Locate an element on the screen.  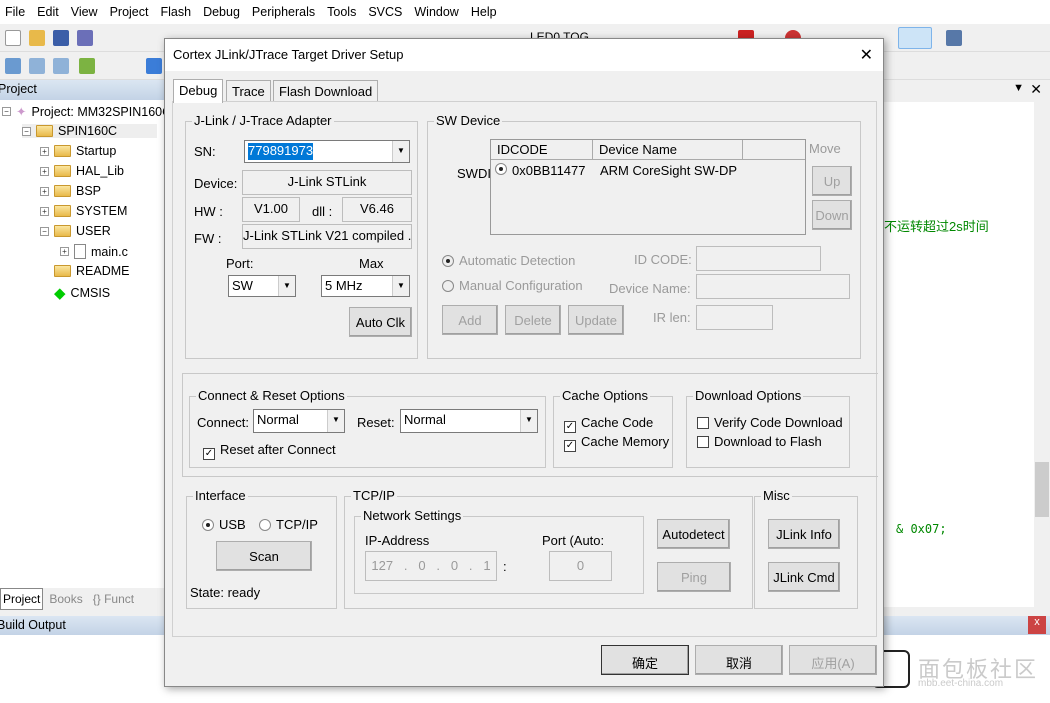
window-layout-icon is located at coordinates (915, 38).